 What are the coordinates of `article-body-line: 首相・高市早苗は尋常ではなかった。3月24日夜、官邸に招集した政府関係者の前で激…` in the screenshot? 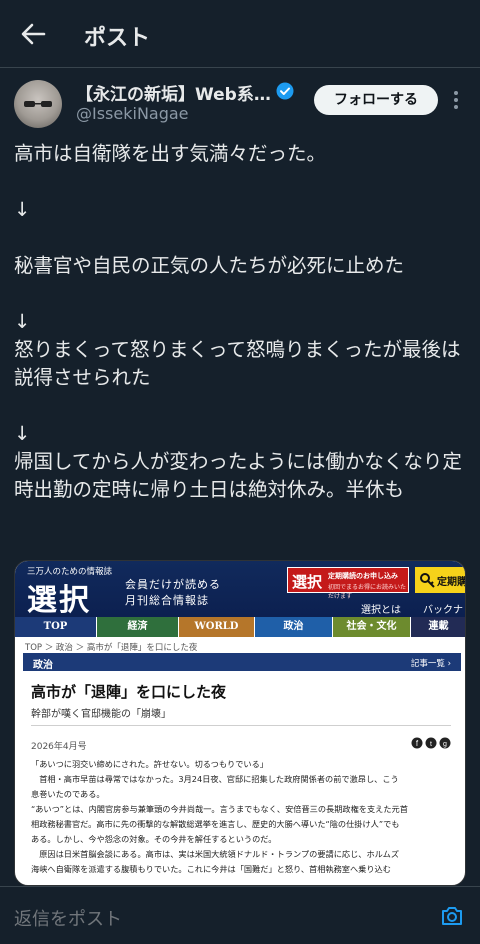 It's located at (215, 779).